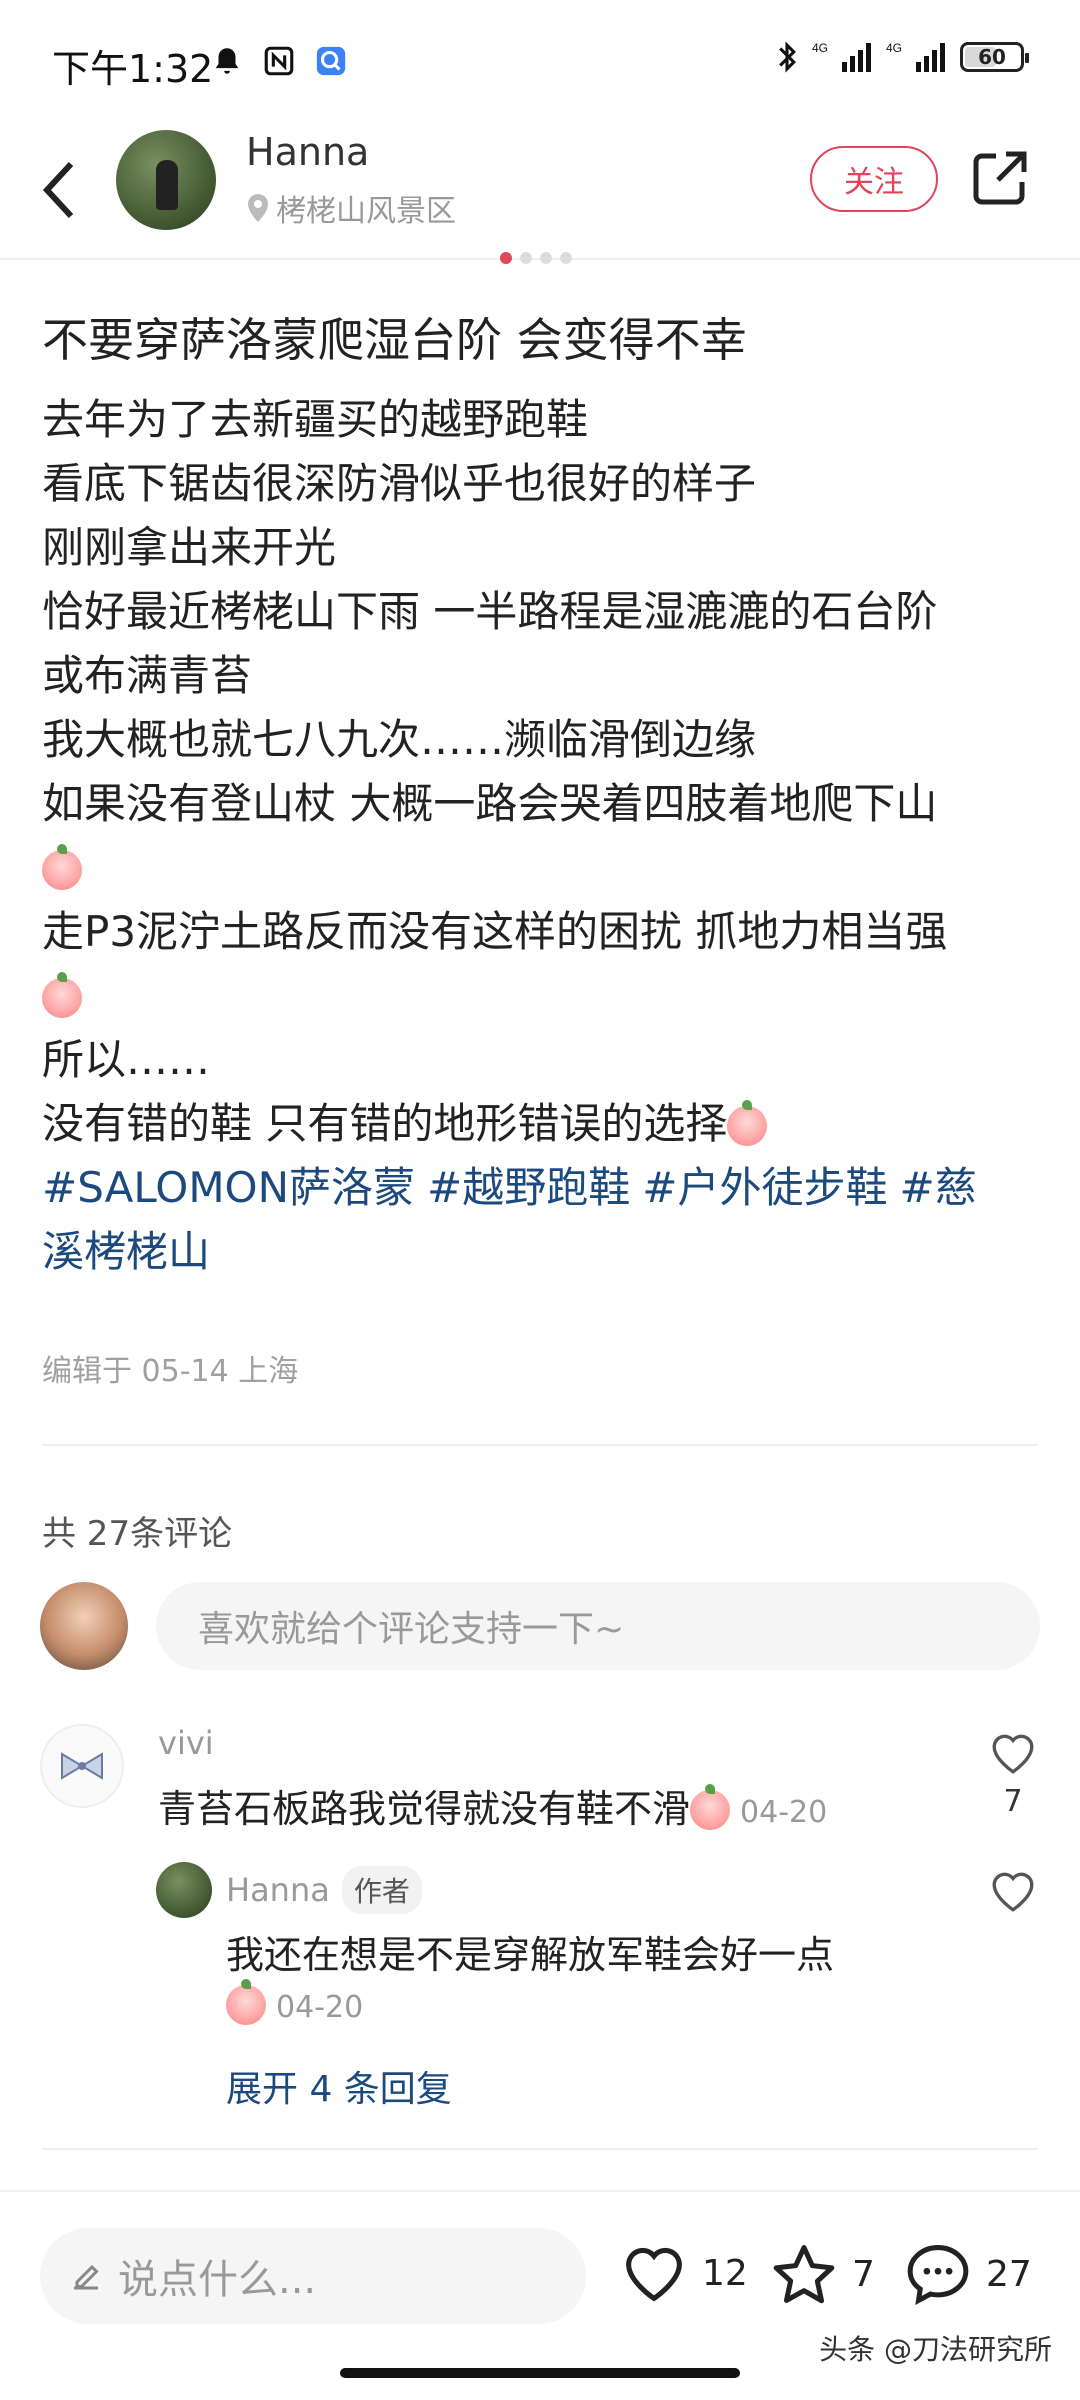 This screenshot has height=2400, width=1080. I want to click on post-header: Hanna 栲栳山风景区 关注, so click(540, 190).